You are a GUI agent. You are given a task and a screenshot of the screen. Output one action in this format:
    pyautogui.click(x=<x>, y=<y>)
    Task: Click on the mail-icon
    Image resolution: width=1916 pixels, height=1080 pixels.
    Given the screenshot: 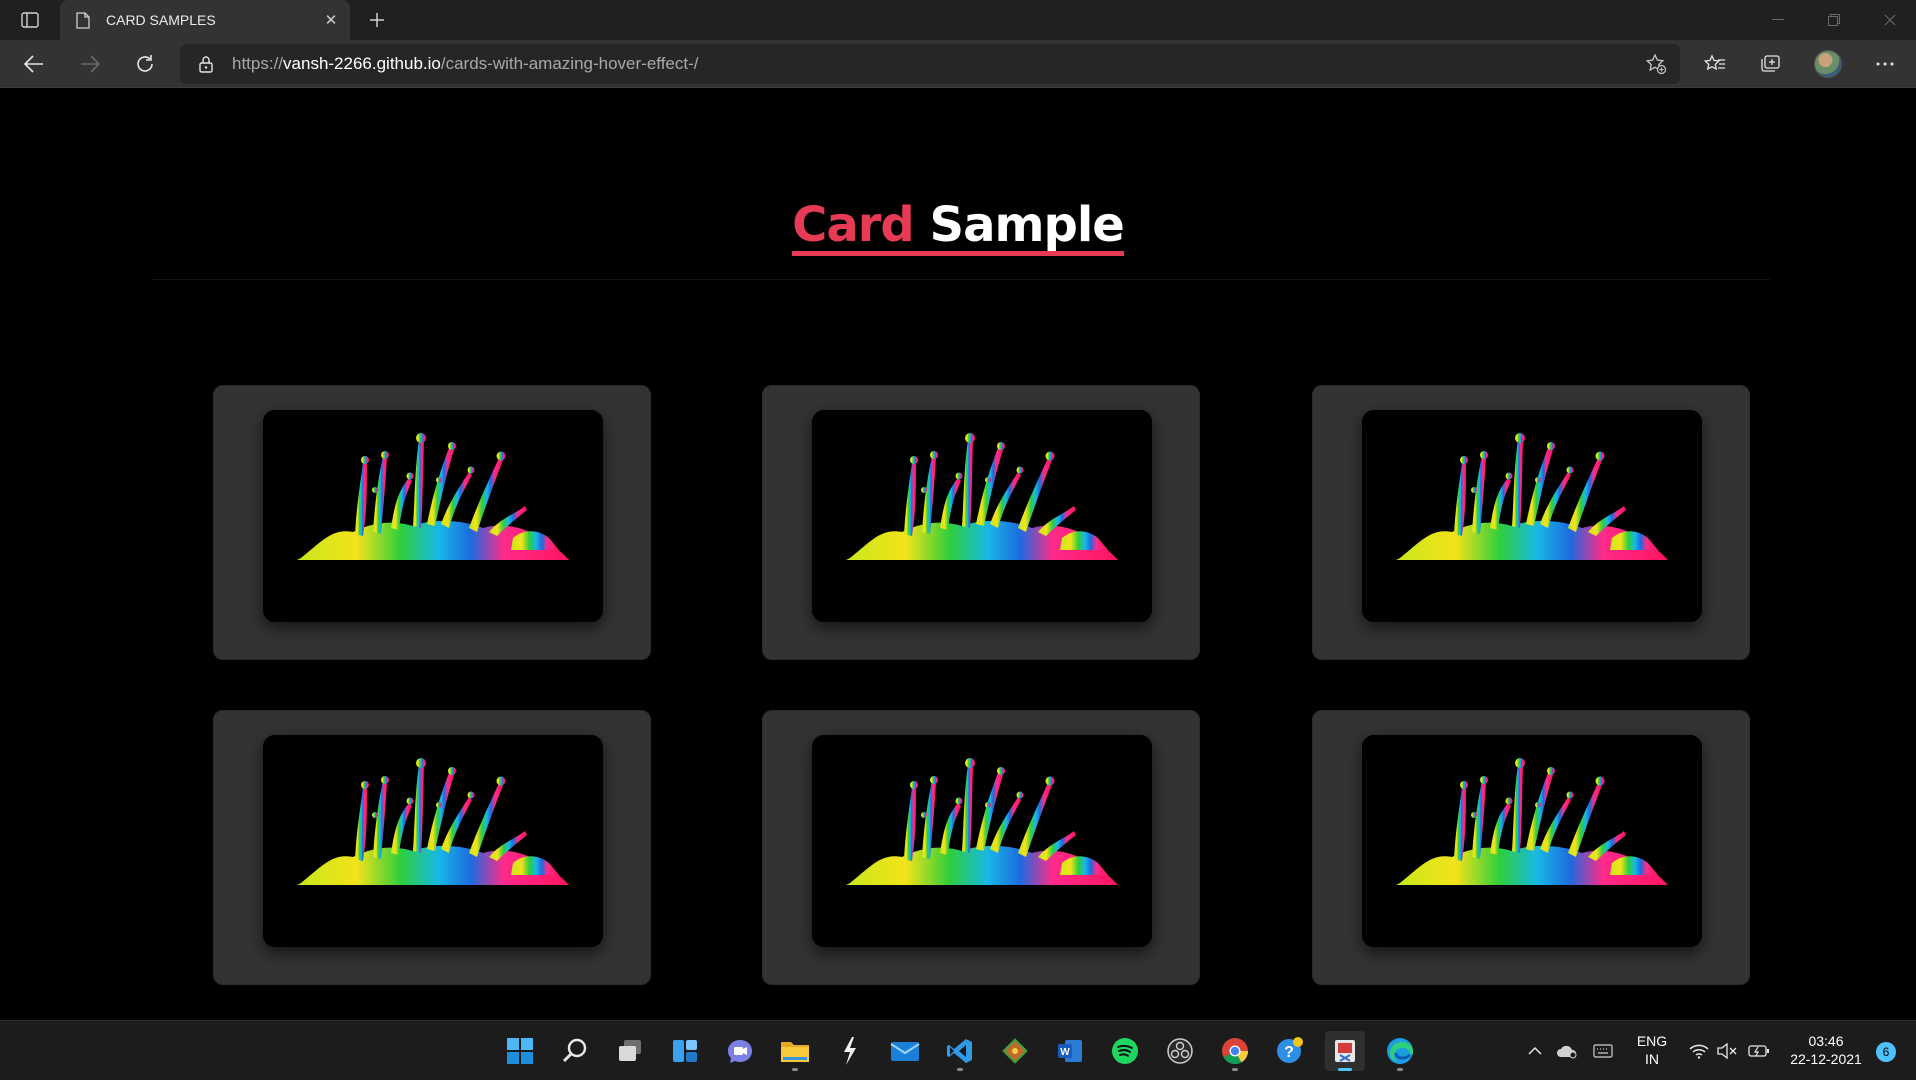 What is the action you would take?
    pyautogui.click(x=905, y=1051)
    